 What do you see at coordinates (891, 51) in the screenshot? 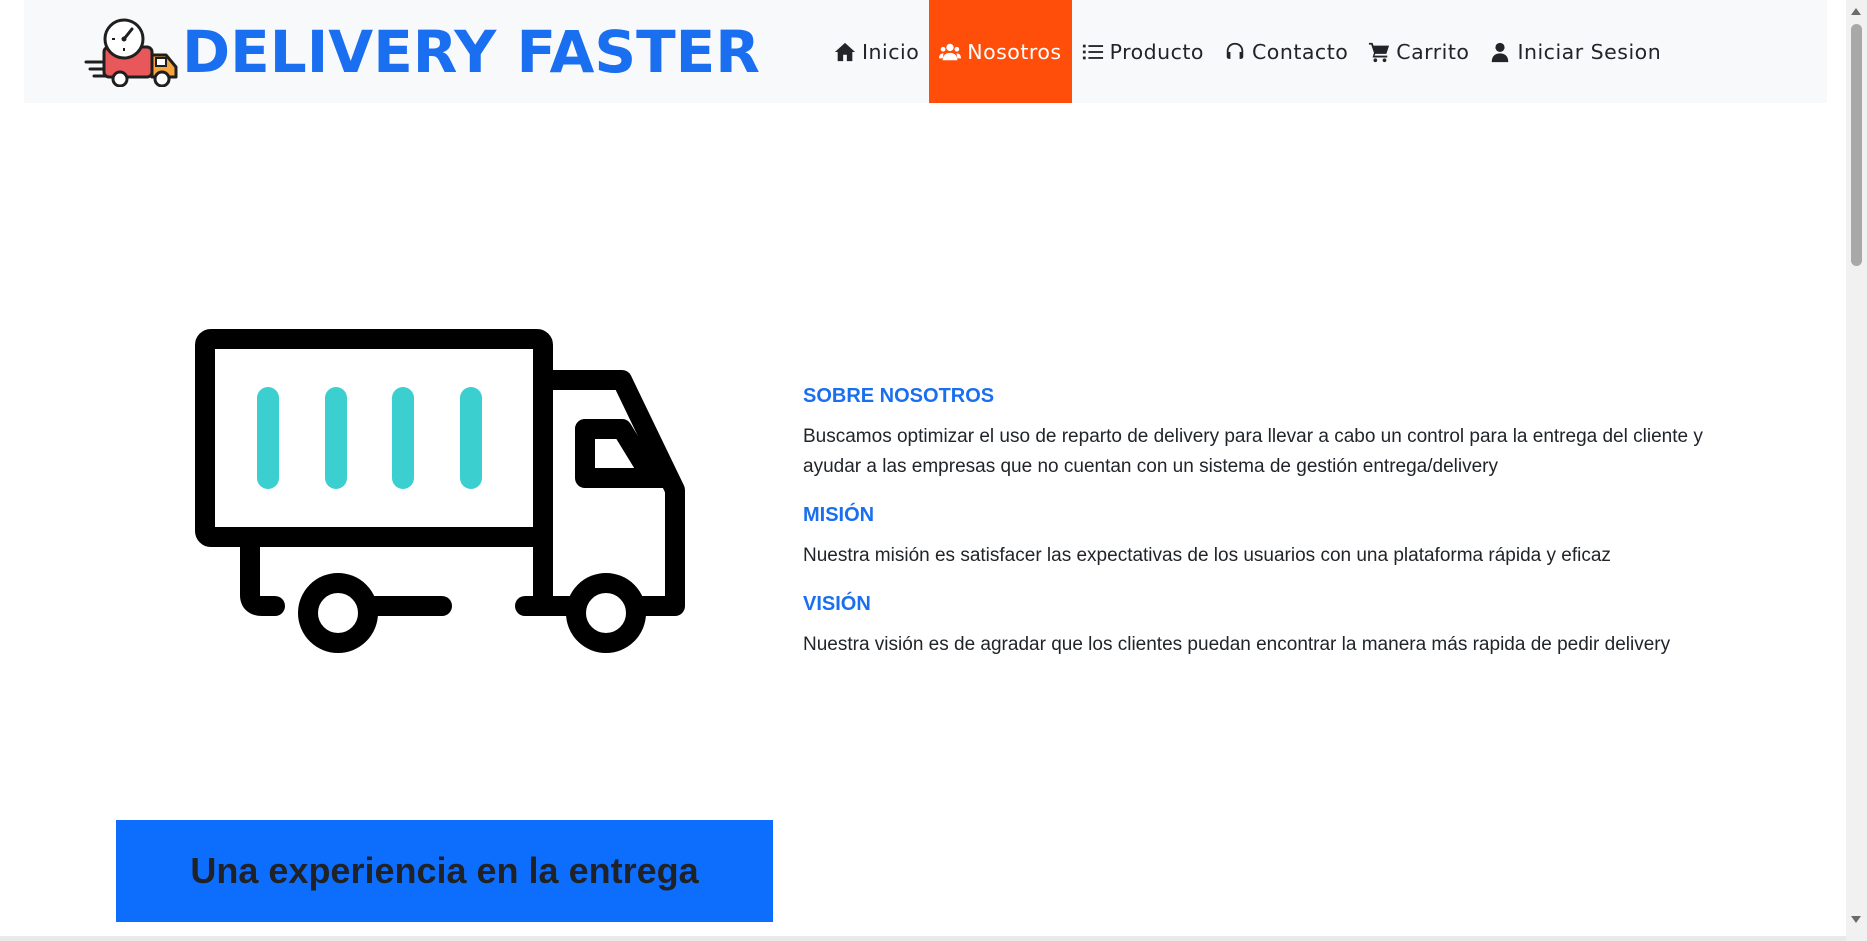
I see `nav-item-label: Inicio` at bounding box center [891, 51].